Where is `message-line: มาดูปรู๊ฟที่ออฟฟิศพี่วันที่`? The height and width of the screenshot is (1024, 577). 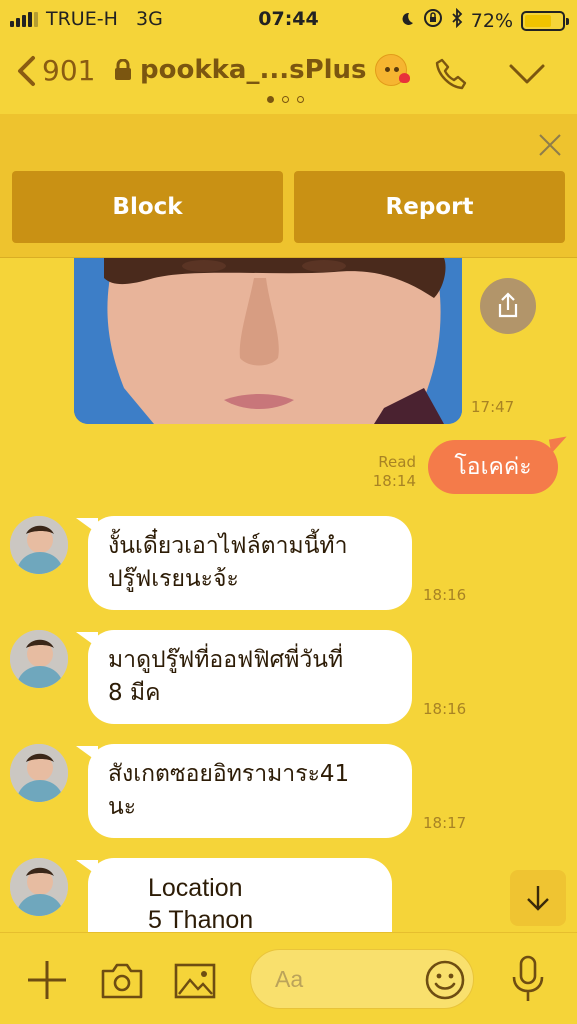 message-line: มาดูปรู๊ฟที่ออฟฟิศพี่วันที่ is located at coordinates (226, 660).